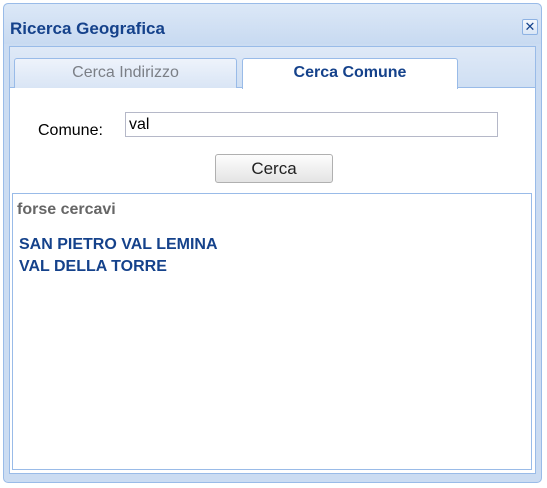  I want to click on tab-cerca-indirizzo: Cerca Indirizzo, so click(125, 73).